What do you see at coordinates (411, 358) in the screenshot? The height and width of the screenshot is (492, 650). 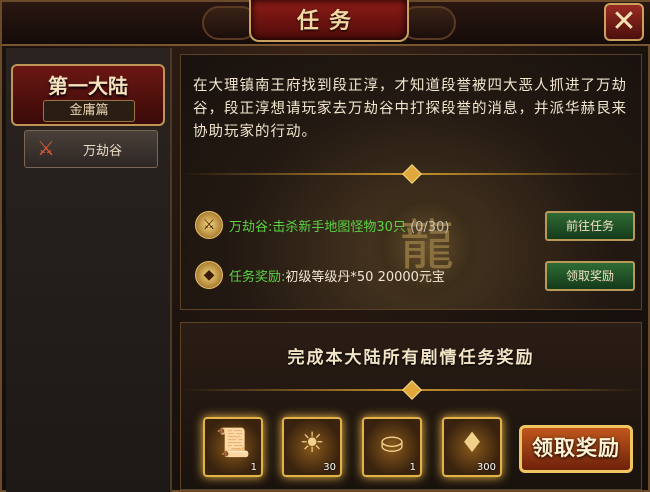 I see `chapter-reward-title: 完成本大陆所有剧情任务奖励` at bounding box center [411, 358].